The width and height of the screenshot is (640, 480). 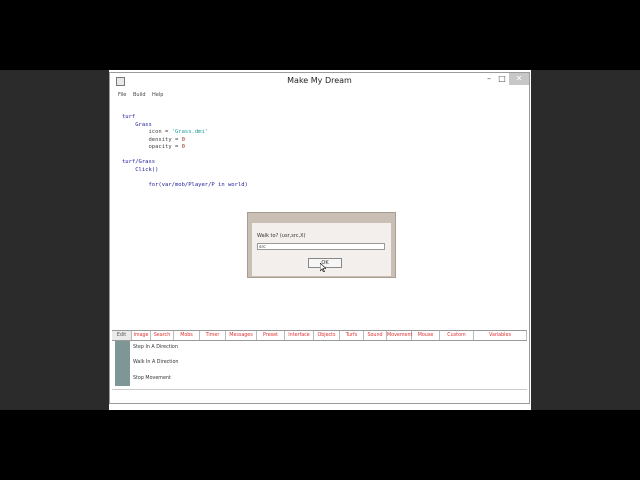 I want to click on code-token: for(var/mob/Player/P in world), so click(x=185, y=184).